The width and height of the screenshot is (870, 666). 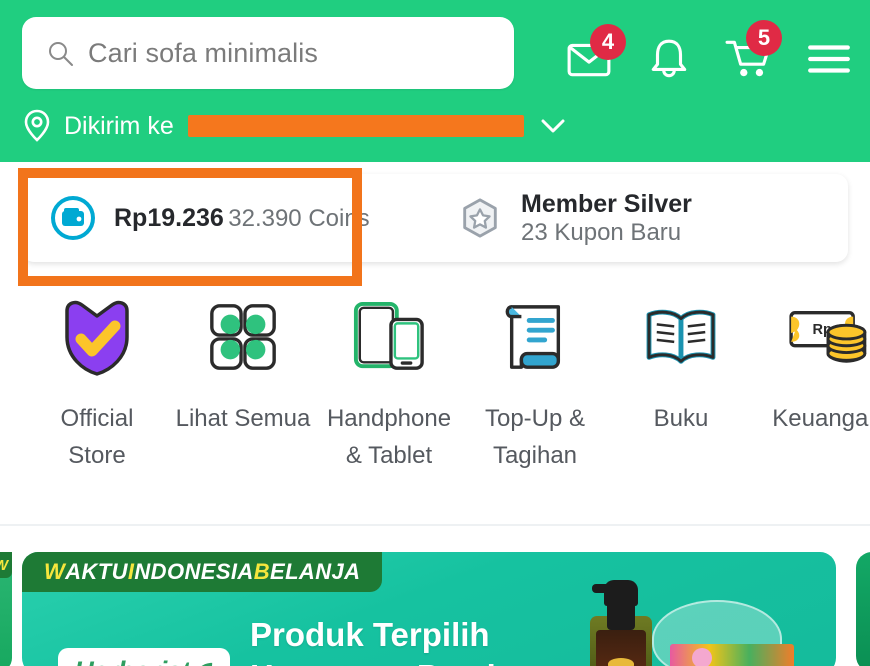 I want to click on hamburger-menu-icon, so click(x=829, y=59).